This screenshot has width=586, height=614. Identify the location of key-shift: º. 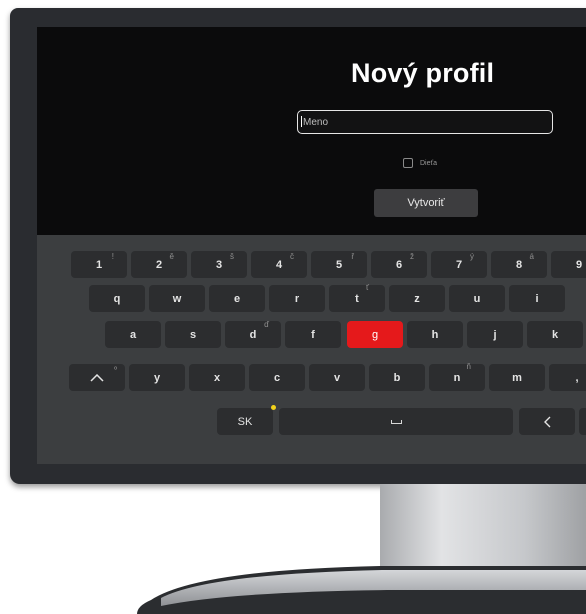
(97, 377).